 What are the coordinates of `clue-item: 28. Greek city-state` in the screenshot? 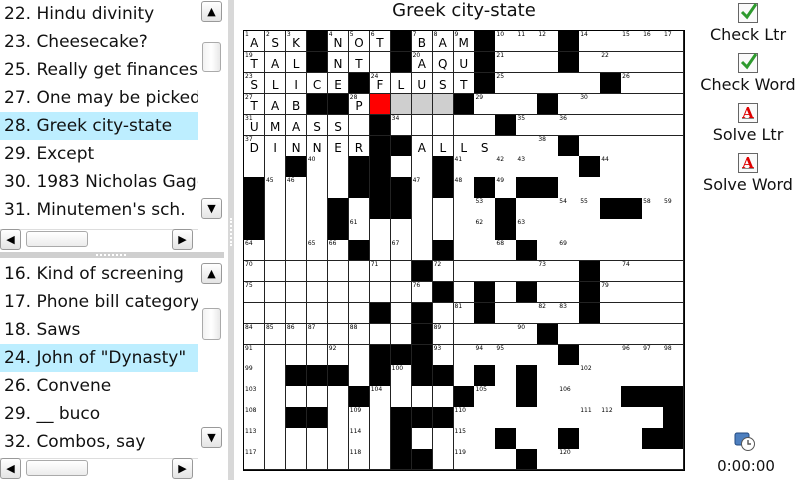 It's located at (99, 126).